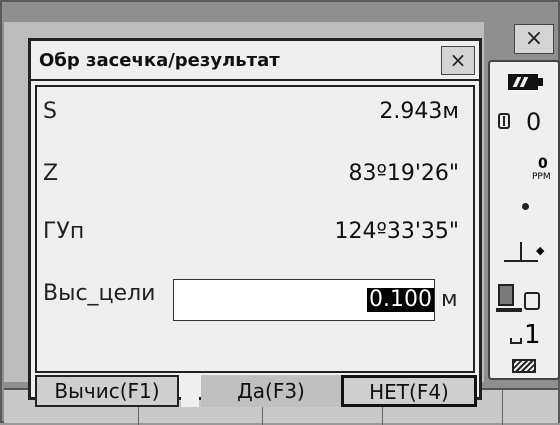  What do you see at coordinates (190, 391) in the screenshot?
I see `softkey-gap` at bounding box center [190, 391].